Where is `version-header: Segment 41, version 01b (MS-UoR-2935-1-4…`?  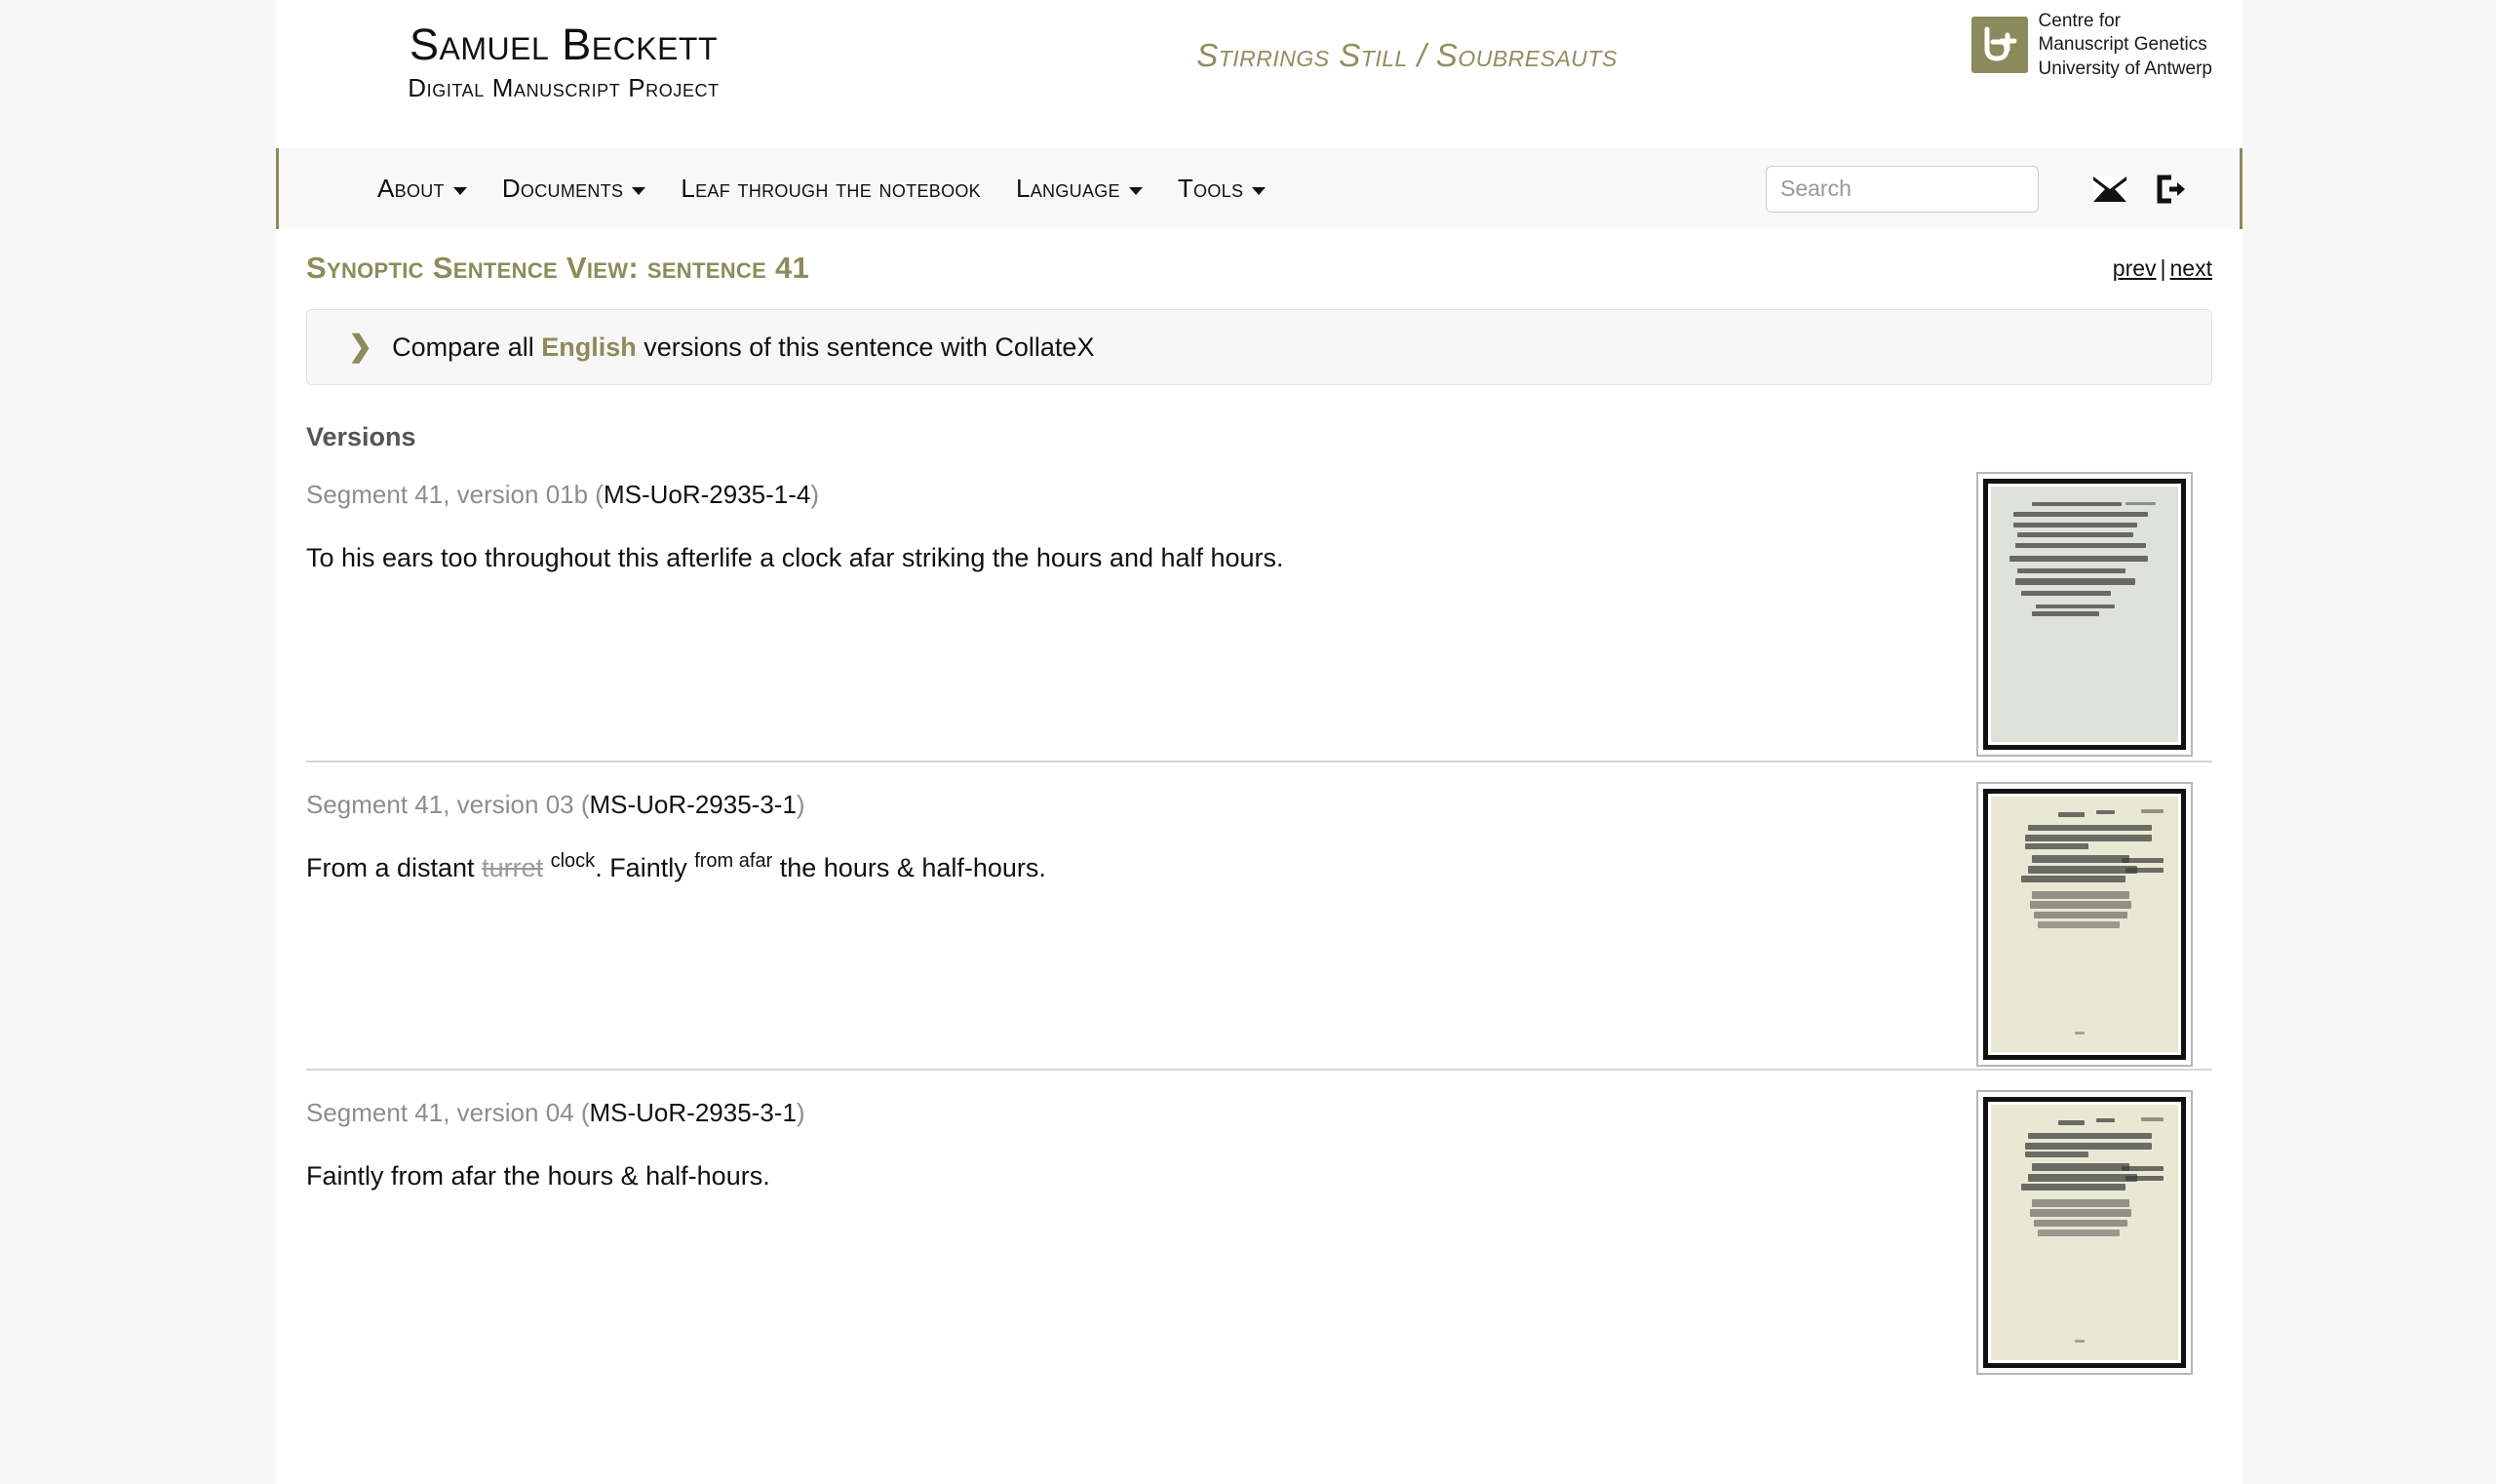
version-header: Segment 41, version 01b (MS-UoR-2935-1-4… is located at coordinates (1259, 495).